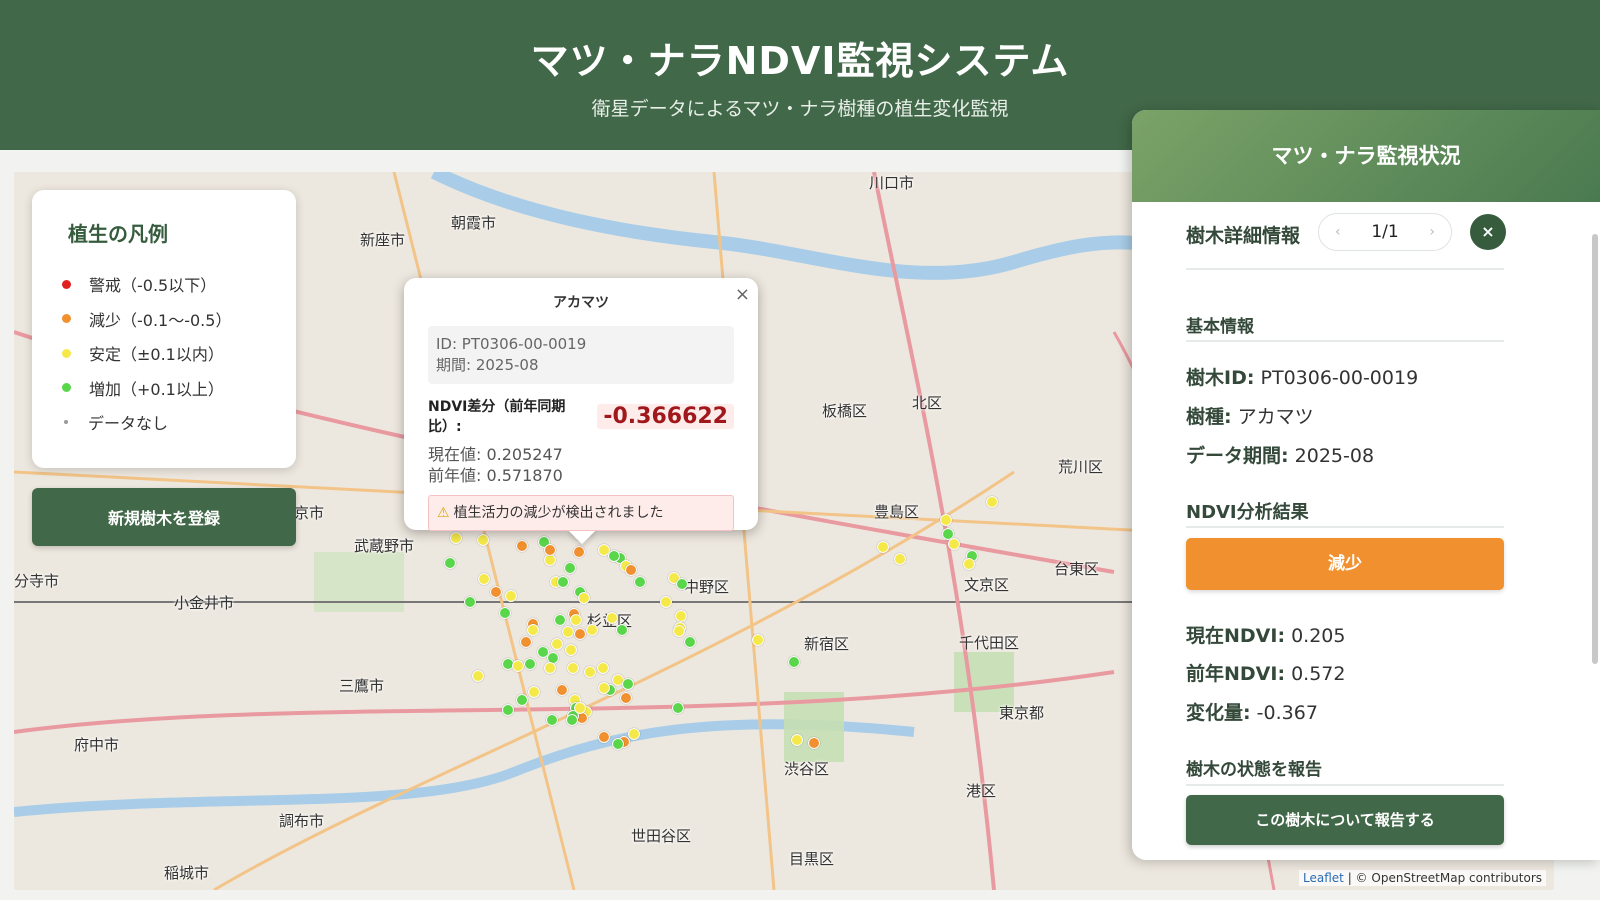  What do you see at coordinates (661, 836) in the screenshot?
I see `map-place-label: 世田谷区` at bounding box center [661, 836].